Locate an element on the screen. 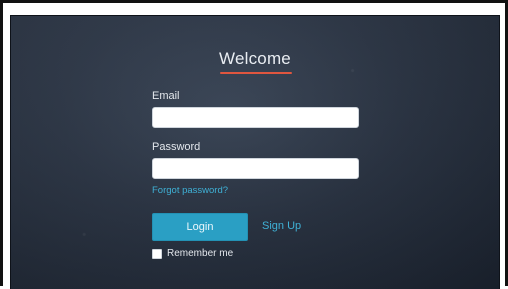 The height and width of the screenshot is (289, 508). remember-me: Remember me is located at coordinates (192, 253).